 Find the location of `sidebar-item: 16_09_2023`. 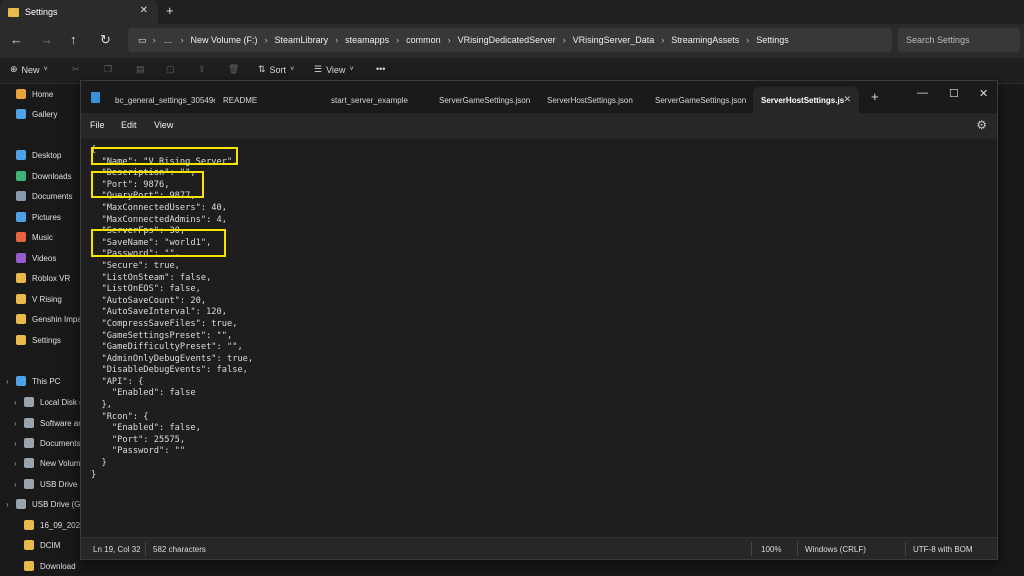

sidebar-item: 16_09_2023 is located at coordinates (47, 525).